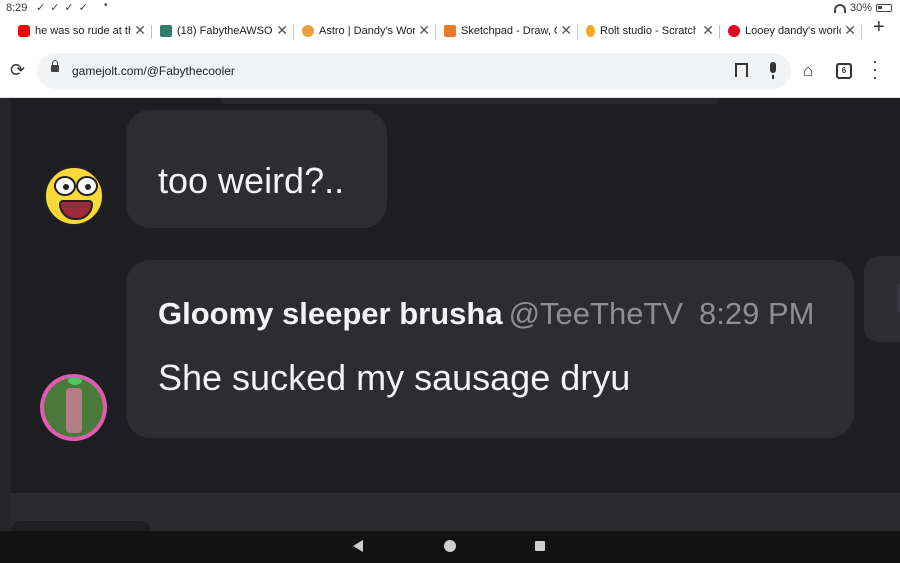 Image resolution: width=900 pixels, height=563 pixels. Describe the element at coordinates (17, 70) in the screenshot. I see `reload-icon: ⟳` at that location.